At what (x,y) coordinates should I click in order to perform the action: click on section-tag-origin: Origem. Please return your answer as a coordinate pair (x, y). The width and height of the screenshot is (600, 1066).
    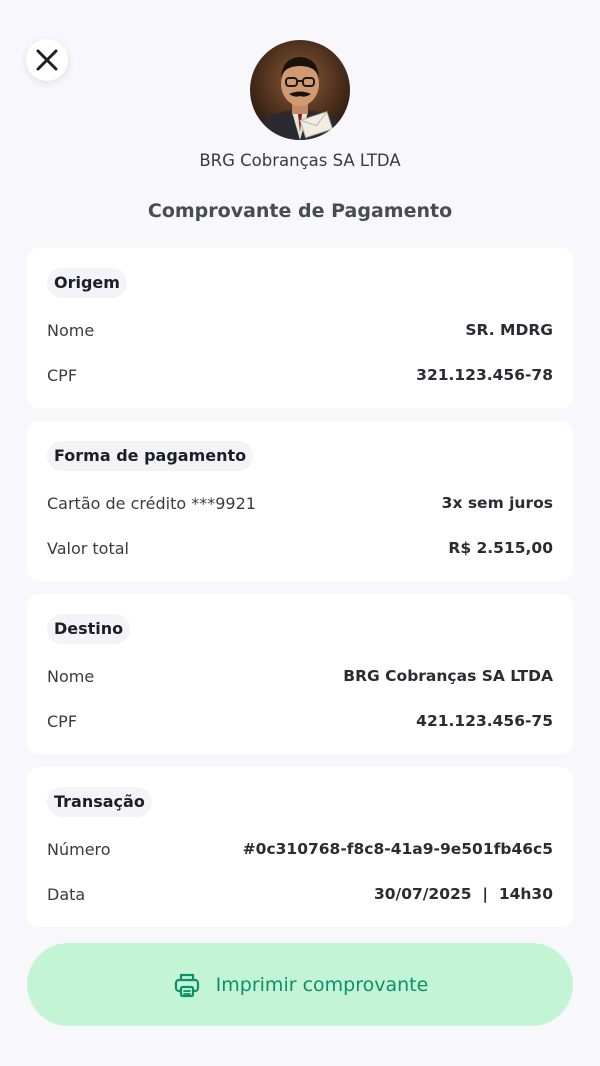
    Looking at the image, I should click on (87, 283).